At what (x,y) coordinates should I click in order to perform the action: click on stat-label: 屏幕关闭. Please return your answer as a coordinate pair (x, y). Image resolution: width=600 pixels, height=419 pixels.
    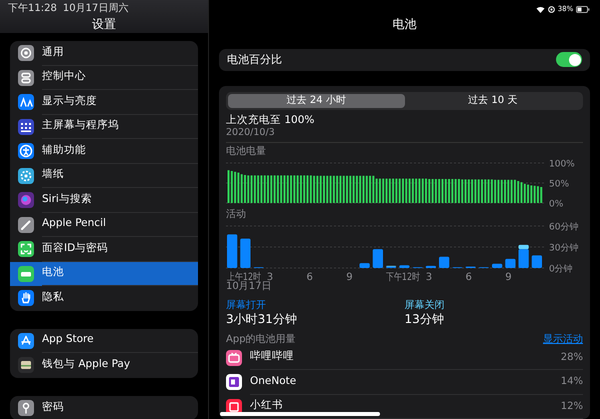
    Looking at the image, I should click on (425, 305).